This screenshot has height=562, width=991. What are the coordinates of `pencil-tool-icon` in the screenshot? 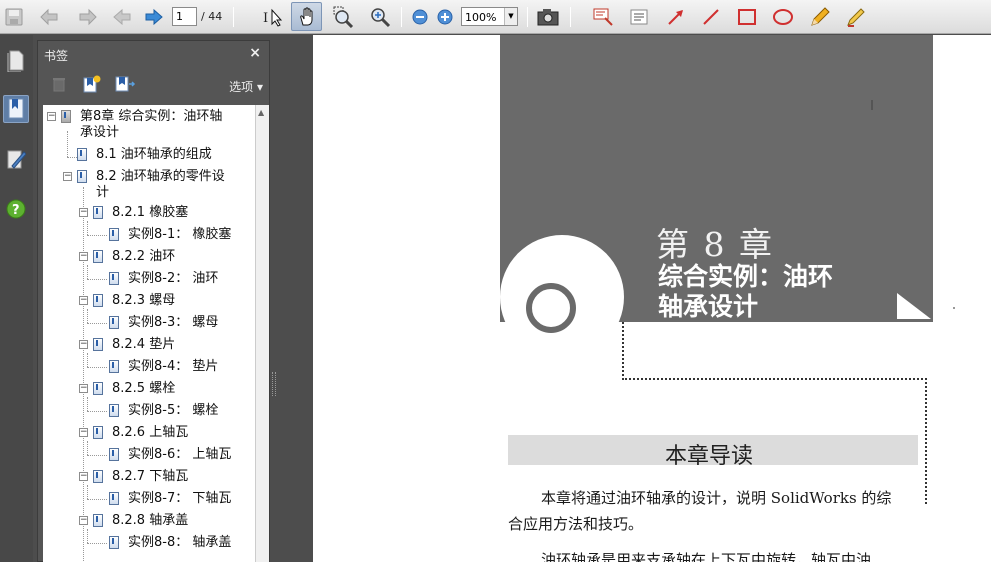 It's located at (820, 17).